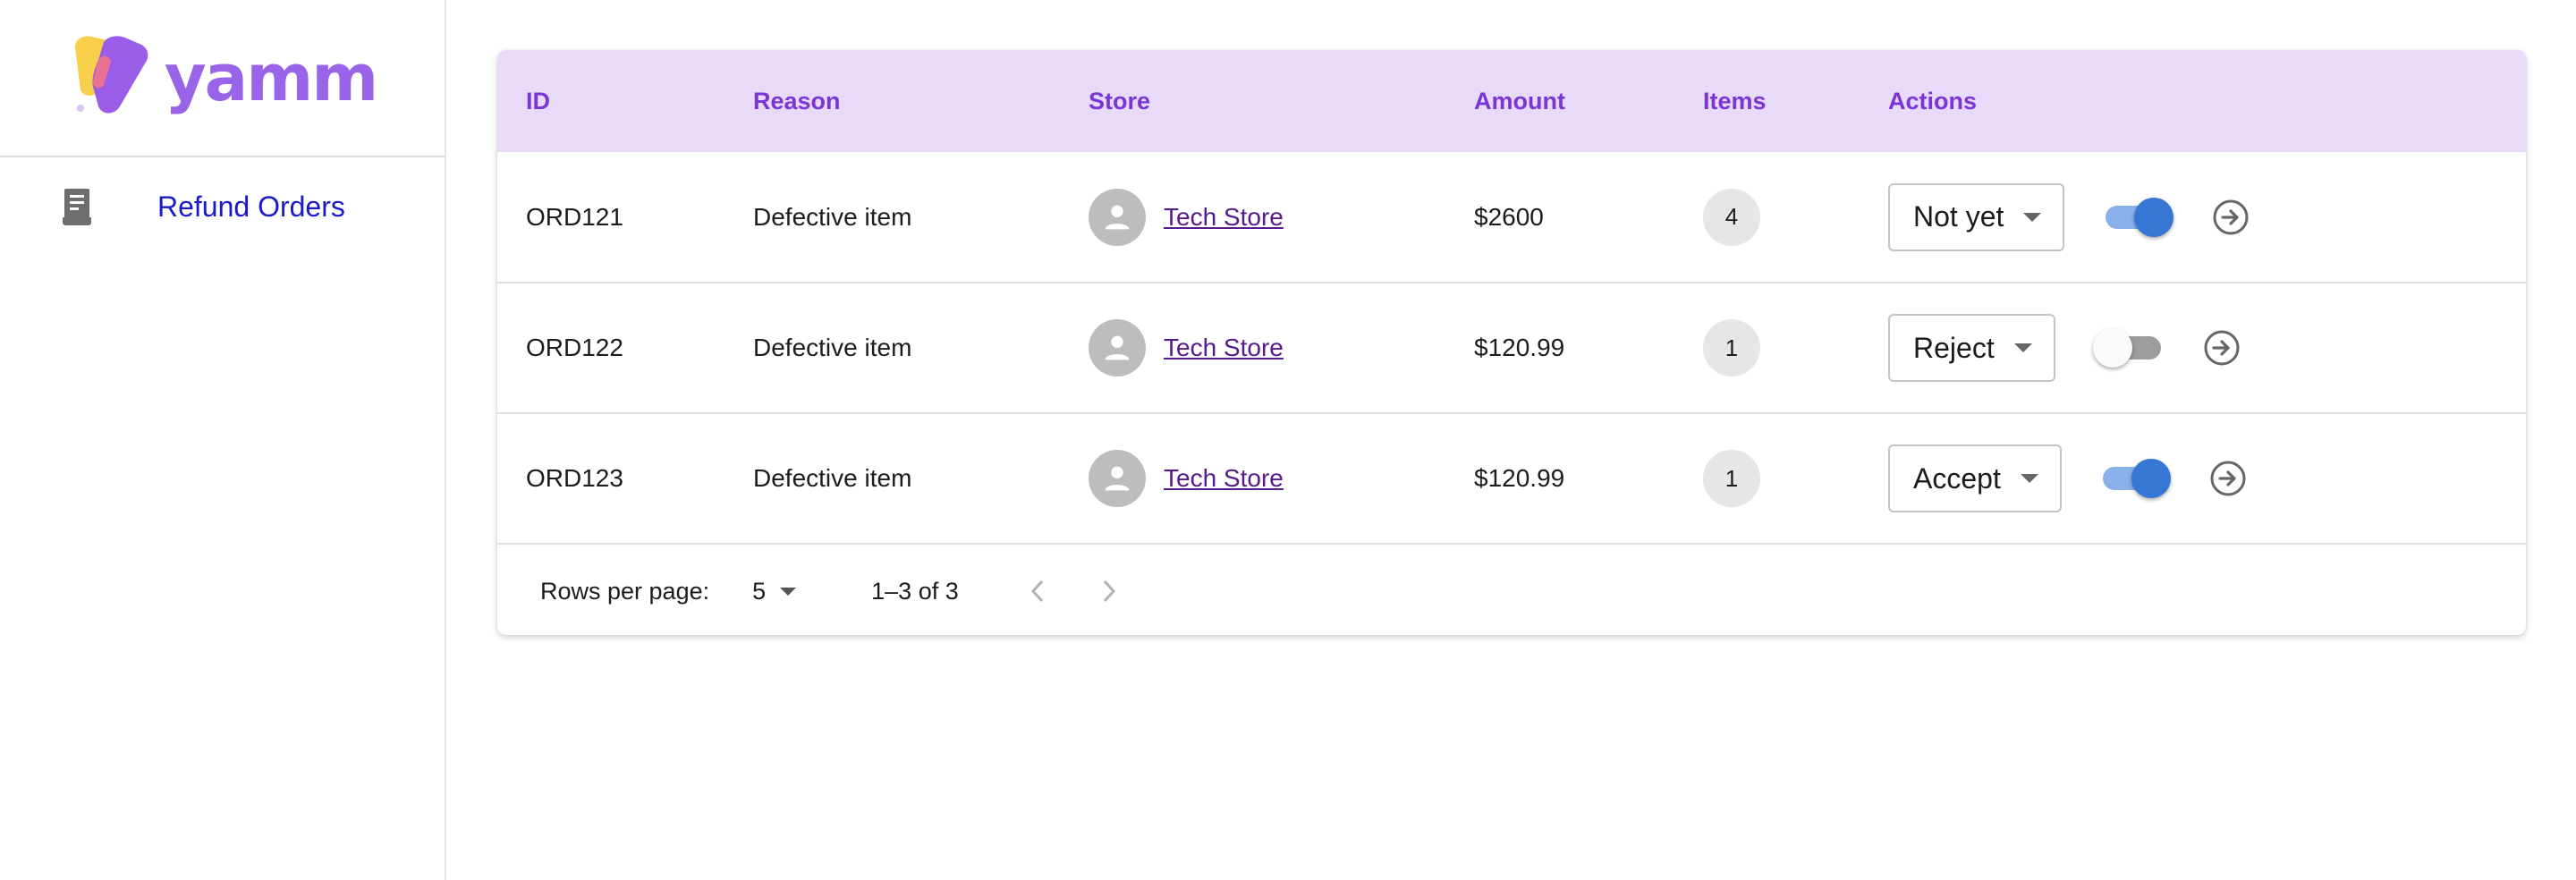 Image resolution: width=2576 pixels, height=880 pixels. Describe the element at coordinates (759, 591) in the screenshot. I see `rows-per-page-value: 5` at that location.